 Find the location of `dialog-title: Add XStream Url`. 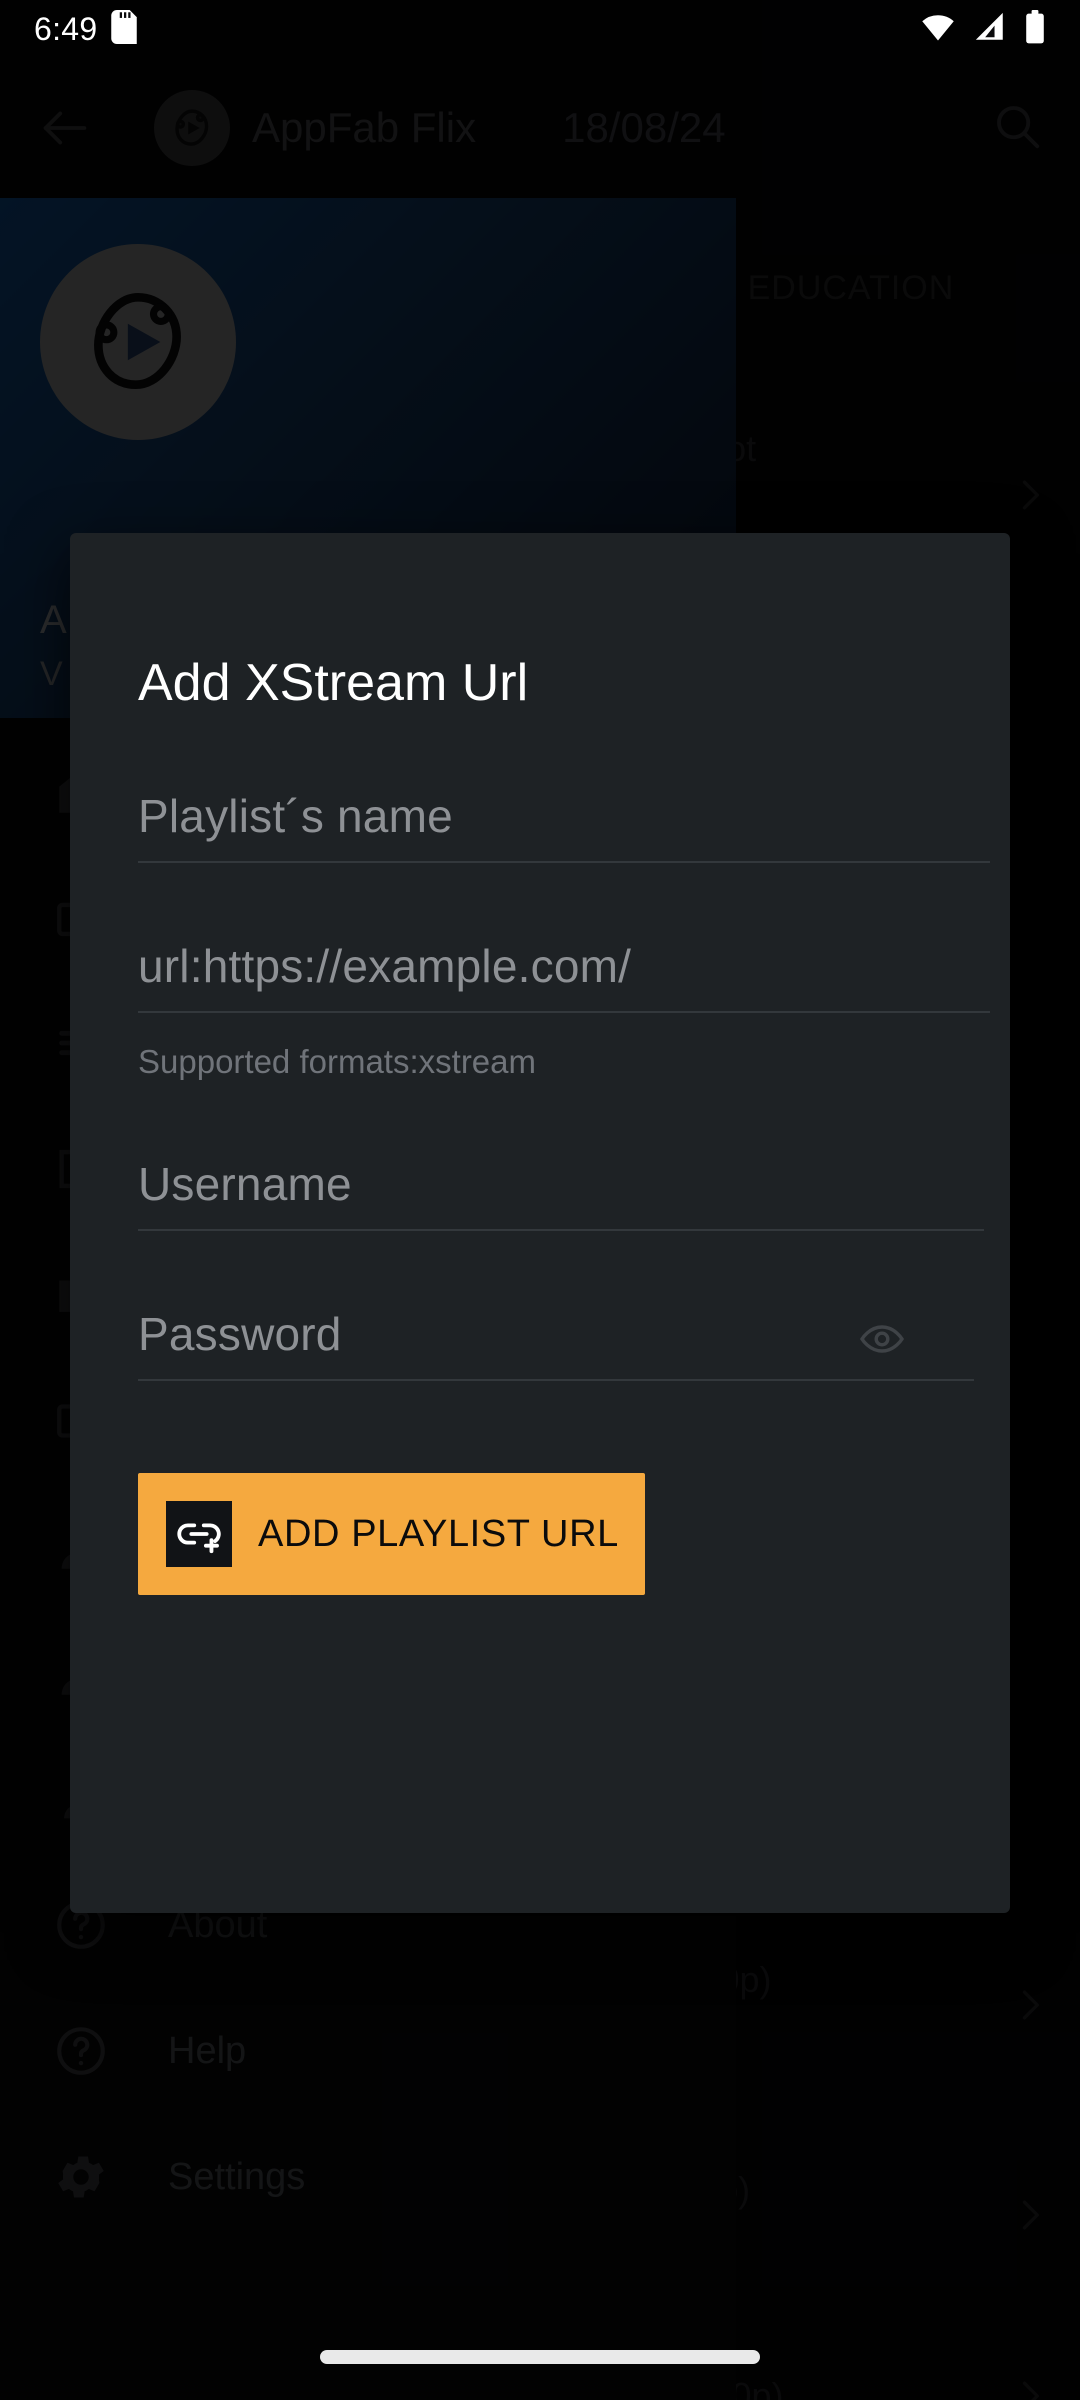

dialog-title: Add XStream Url is located at coordinates (333, 683).